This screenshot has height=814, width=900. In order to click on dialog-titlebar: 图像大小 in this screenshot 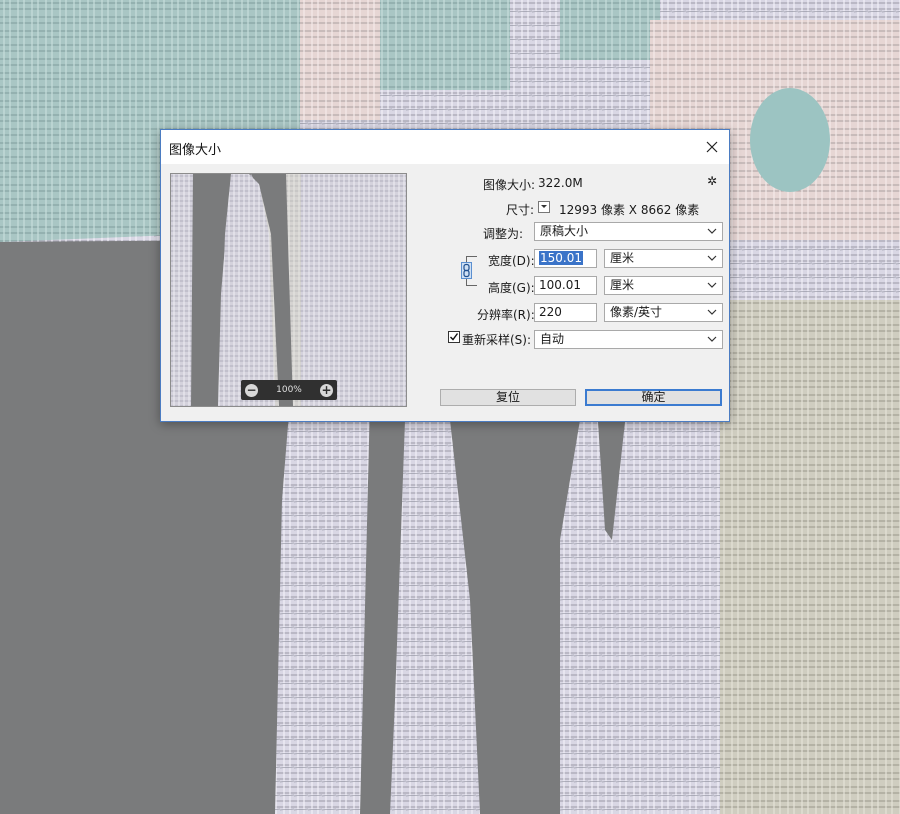, I will do `click(445, 147)`.